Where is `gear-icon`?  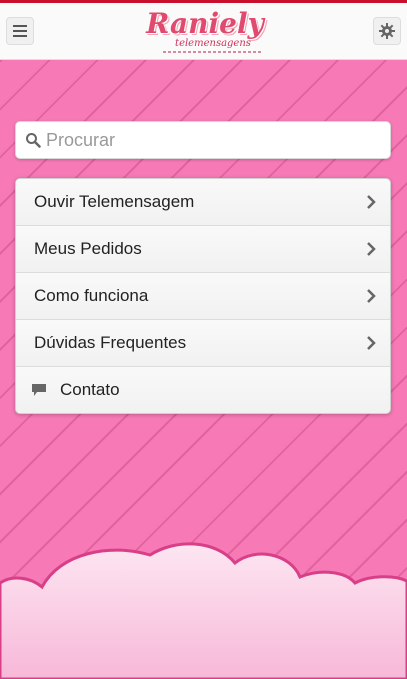
gear-icon is located at coordinates (387, 31).